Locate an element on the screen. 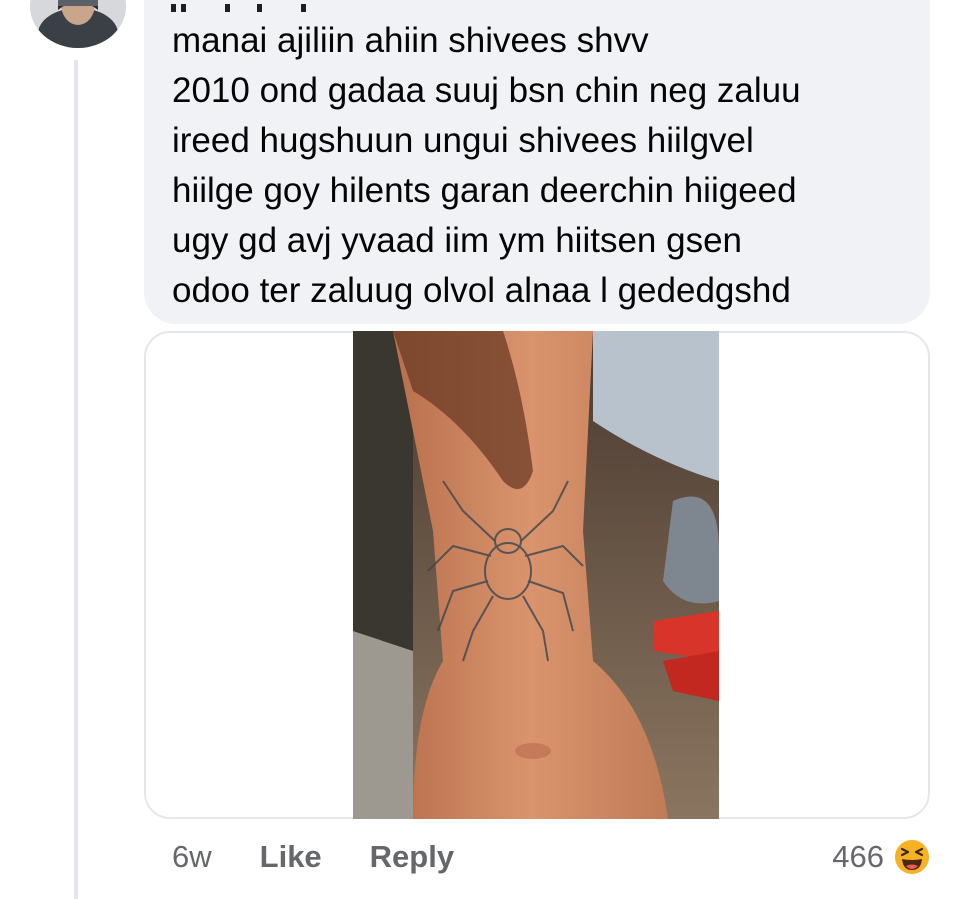 This screenshot has height=899, width=960. commenter-name-cutoff is located at coordinates (241, 8).